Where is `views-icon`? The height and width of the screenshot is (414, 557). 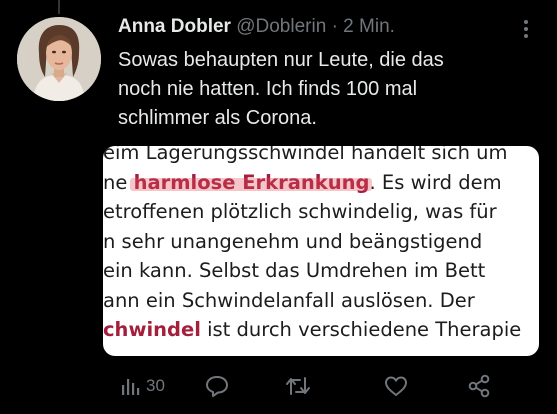
views-icon is located at coordinates (131, 387).